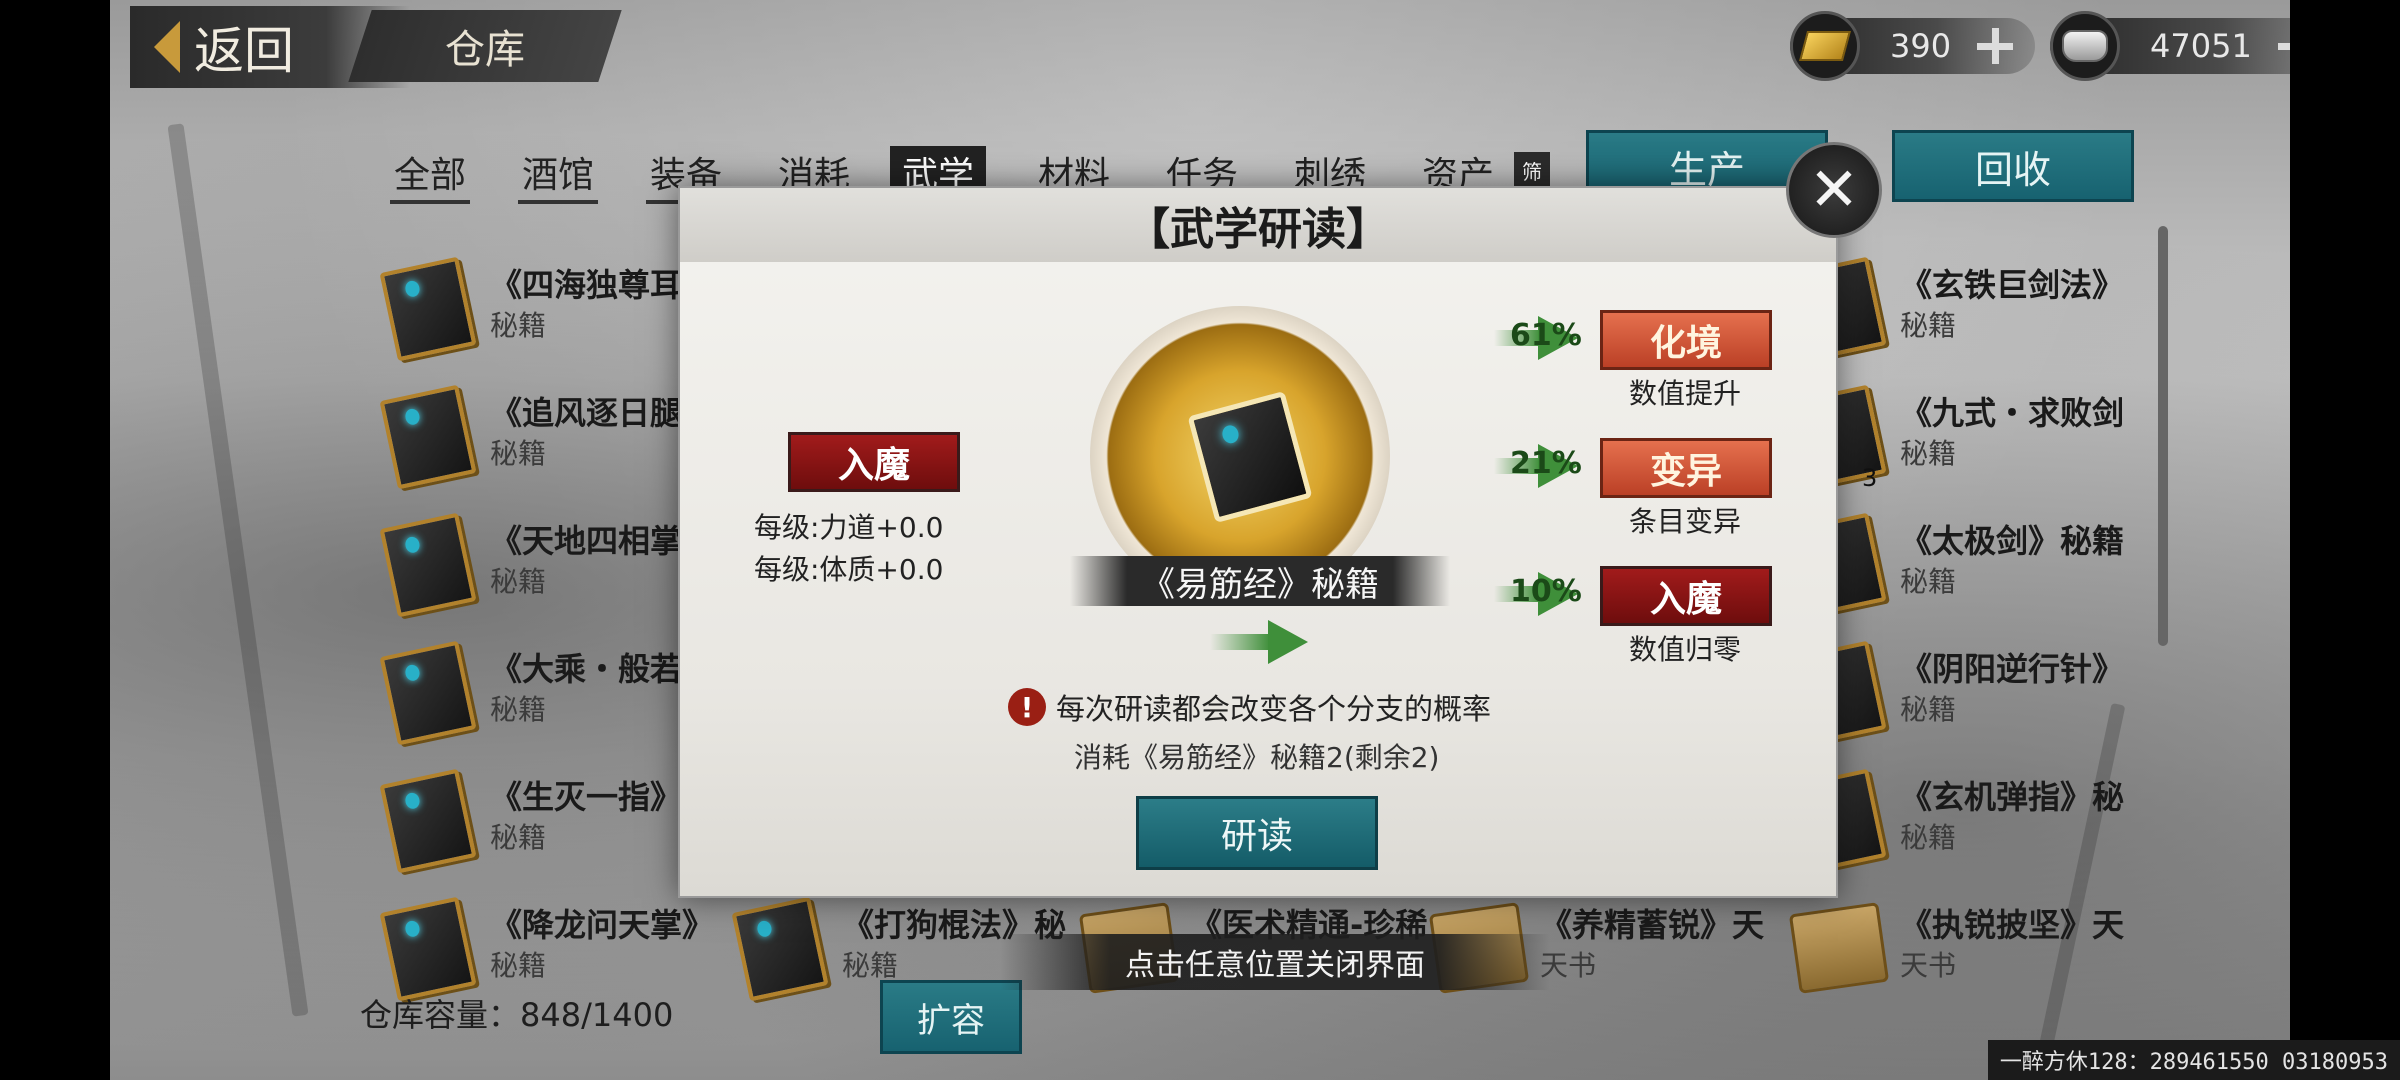 This screenshot has width=2400, height=1080. I want to click on book-name: 《易筋经》秘籍, so click(1260, 581).